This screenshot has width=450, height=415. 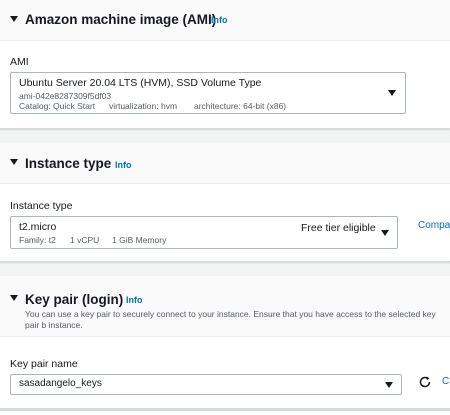 What do you see at coordinates (123, 165) in the screenshot?
I see `instance-type-info-link: Info` at bounding box center [123, 165].